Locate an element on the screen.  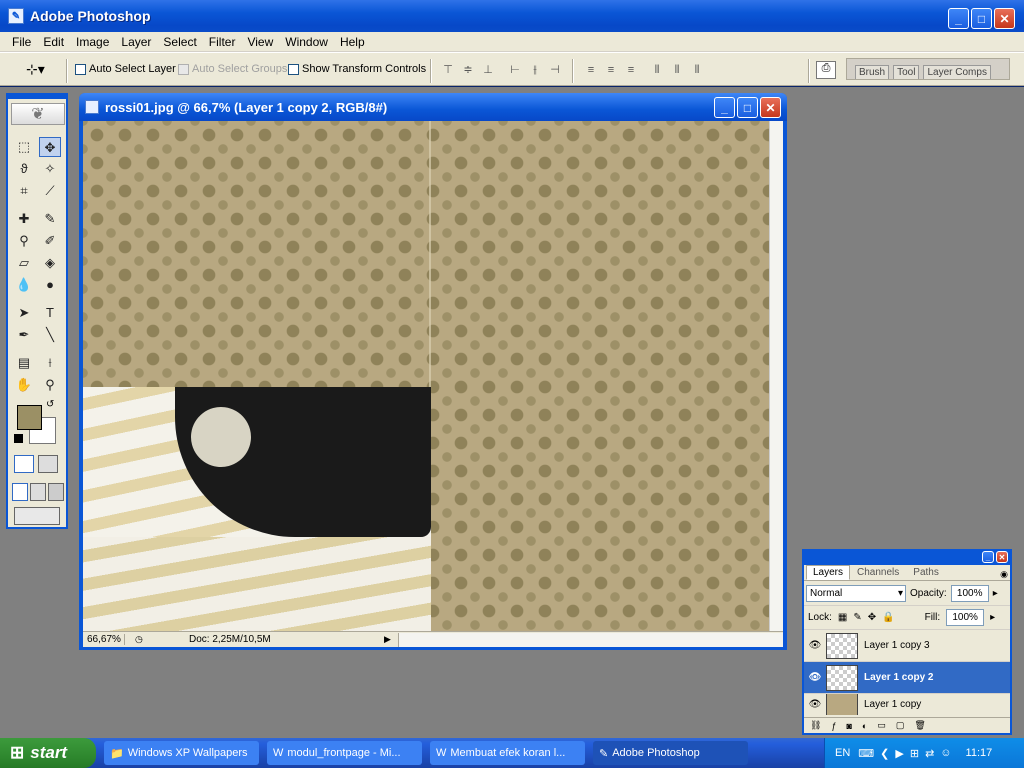
network-icon: ⇄ is located at coordinates (929, 753).